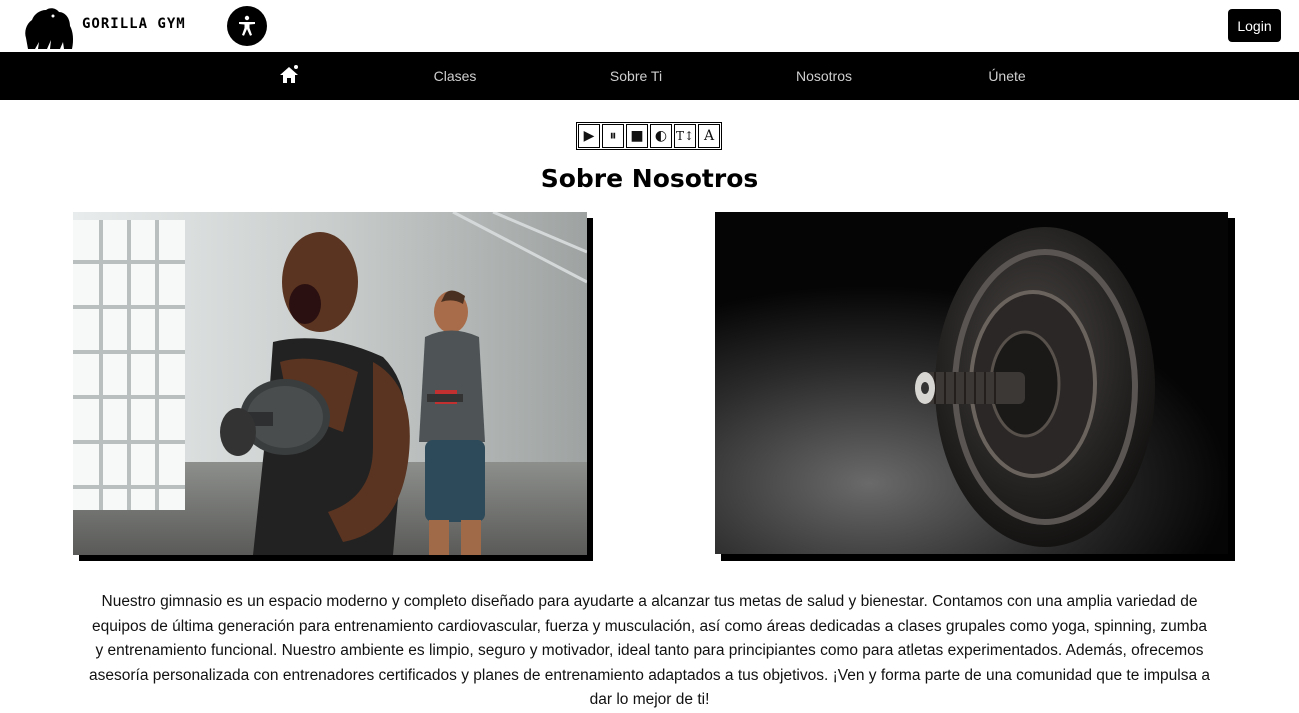 This screenshot has height=713, width=1299. I want to click on nav-item-sobre-ti: Sobre Ti, so click(636, 76).